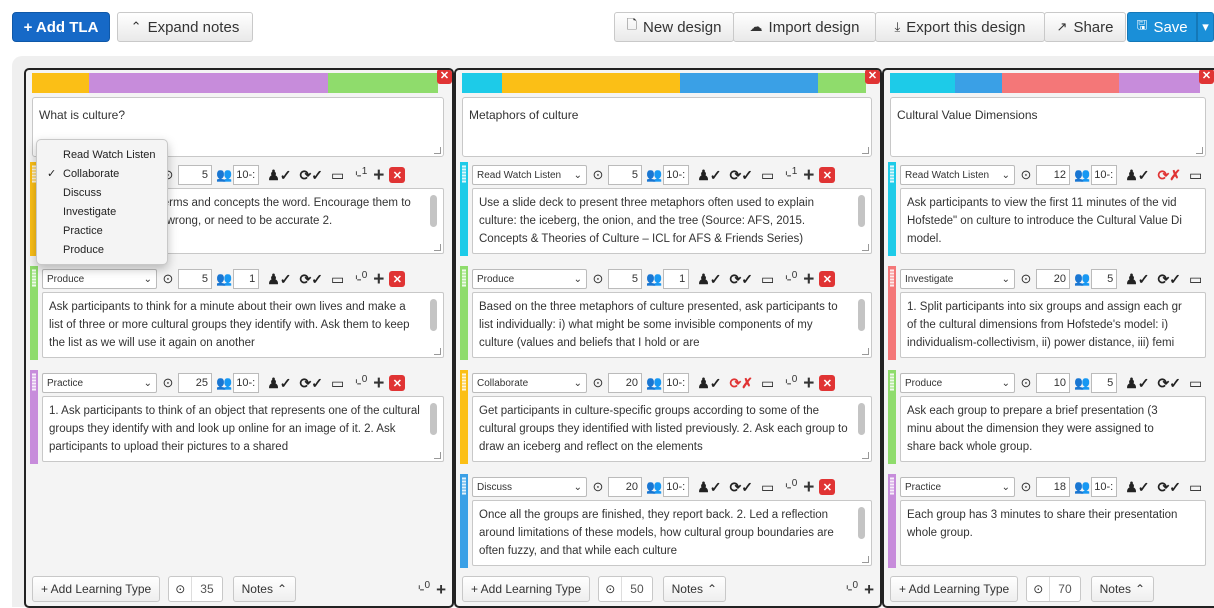 The width and height of the screenshot is (1214, 608). I want to click on close-design-icon: ✕, so click(872, 77).